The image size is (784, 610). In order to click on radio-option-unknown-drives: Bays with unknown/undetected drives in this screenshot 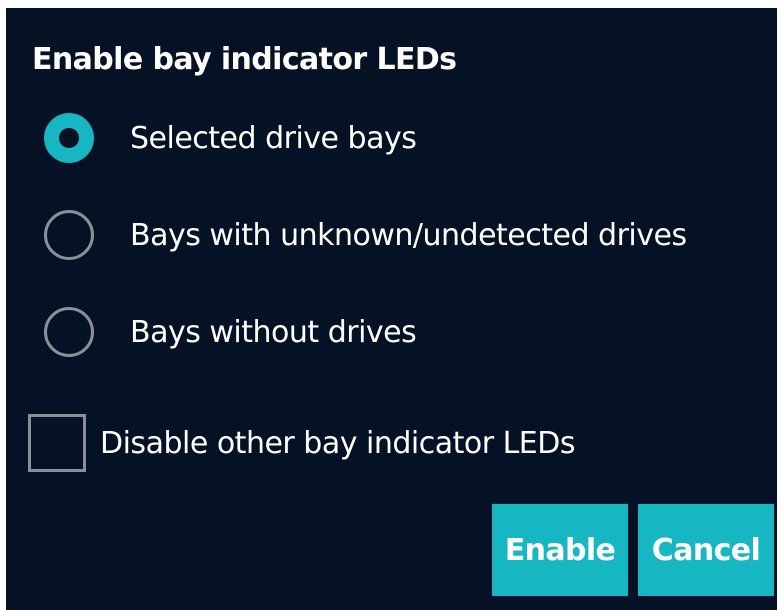, I will do `click(365, 235)`.